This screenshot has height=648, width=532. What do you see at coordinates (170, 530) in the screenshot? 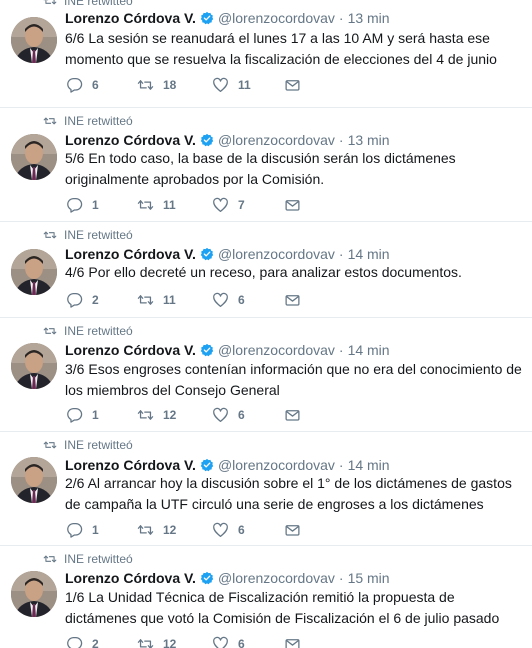
I see `retweet-count: 12` at bounding box center [170, 530].